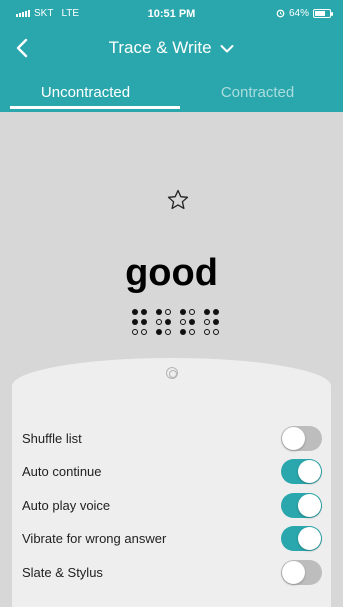  What do you see at coordinates (280, 13) in the screenshot?
I see `alarm-icon` at bounding box center [280, 13].